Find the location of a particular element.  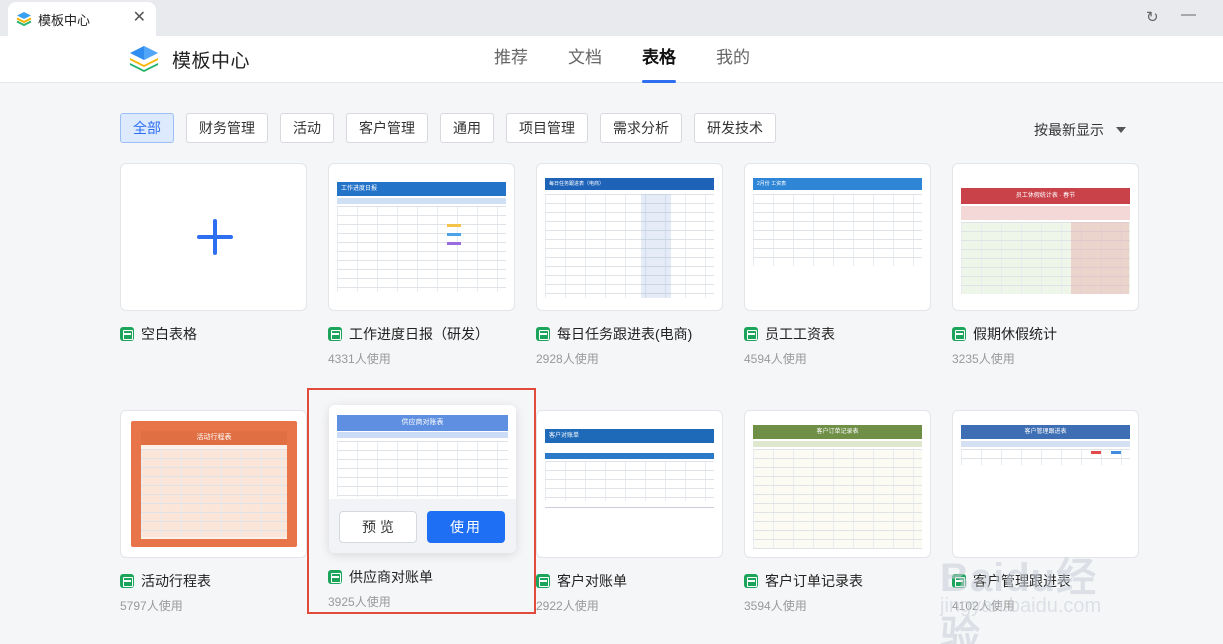

thumbnail-sheet: 员工休假统计表 · 春节 is located at coordinates (1045, 239).